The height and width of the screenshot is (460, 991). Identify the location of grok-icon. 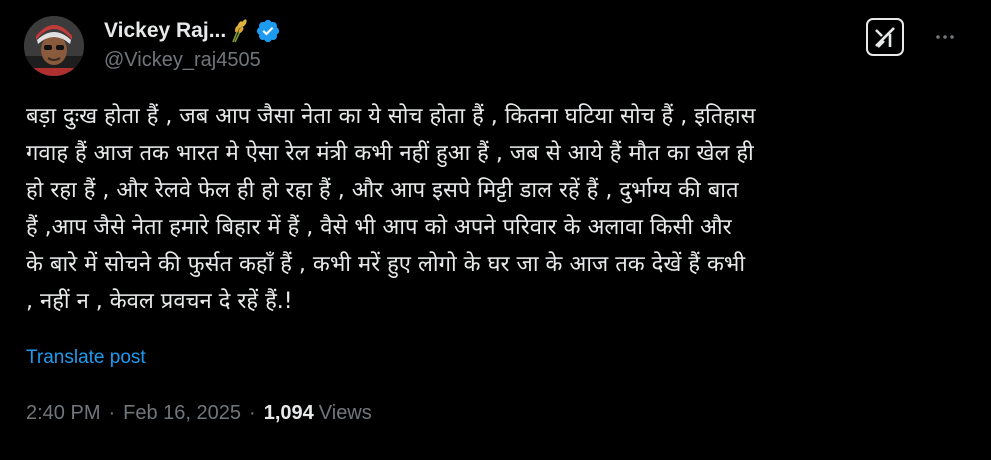
(885, 37).